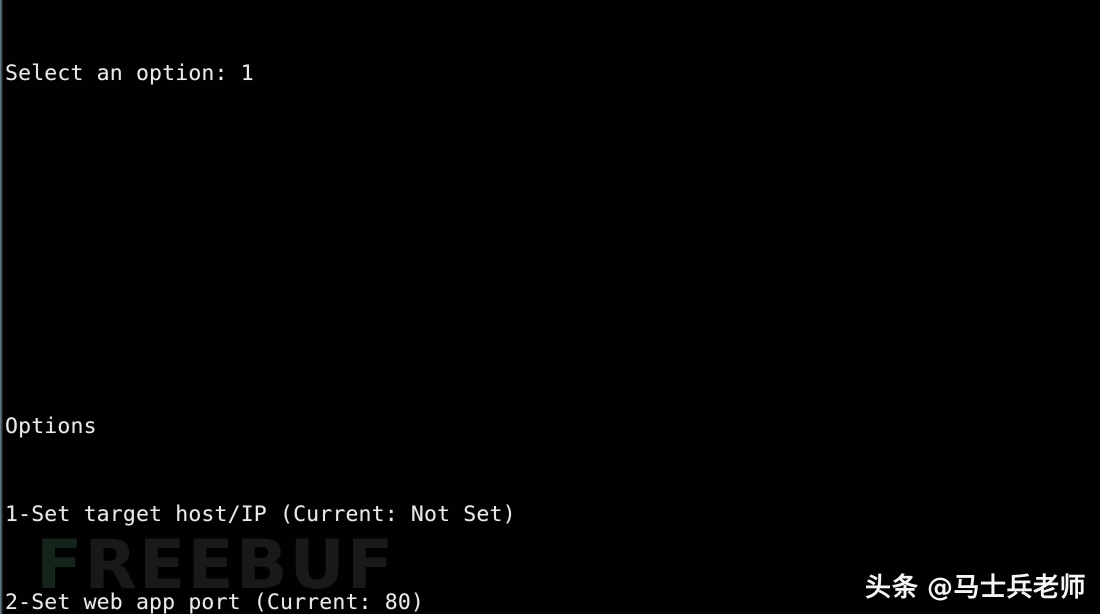 This screenshot has height=614, width=1100. Describe the element at coordinates (1, 307) in the screenshot. I see `window-left-border` at that location.